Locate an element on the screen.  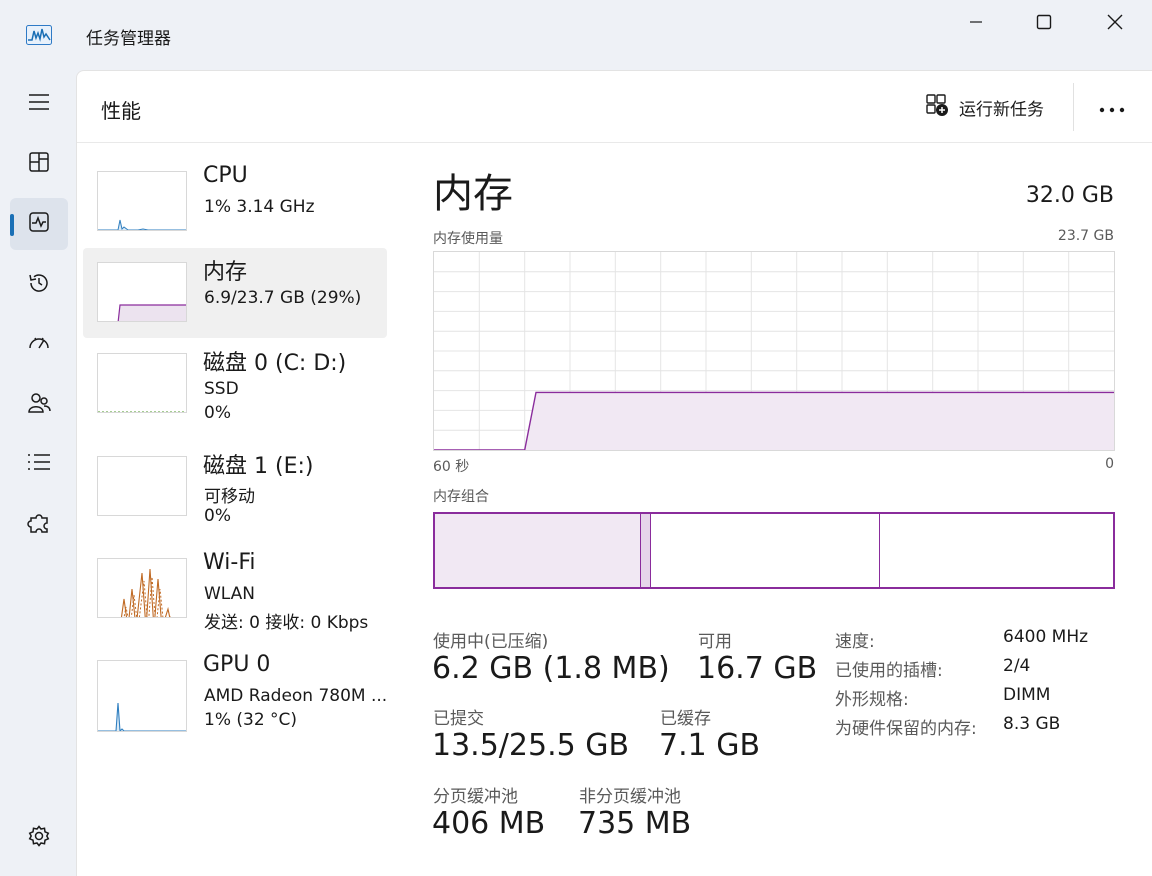
nav-menu-button is located at coordinates (39, 104).